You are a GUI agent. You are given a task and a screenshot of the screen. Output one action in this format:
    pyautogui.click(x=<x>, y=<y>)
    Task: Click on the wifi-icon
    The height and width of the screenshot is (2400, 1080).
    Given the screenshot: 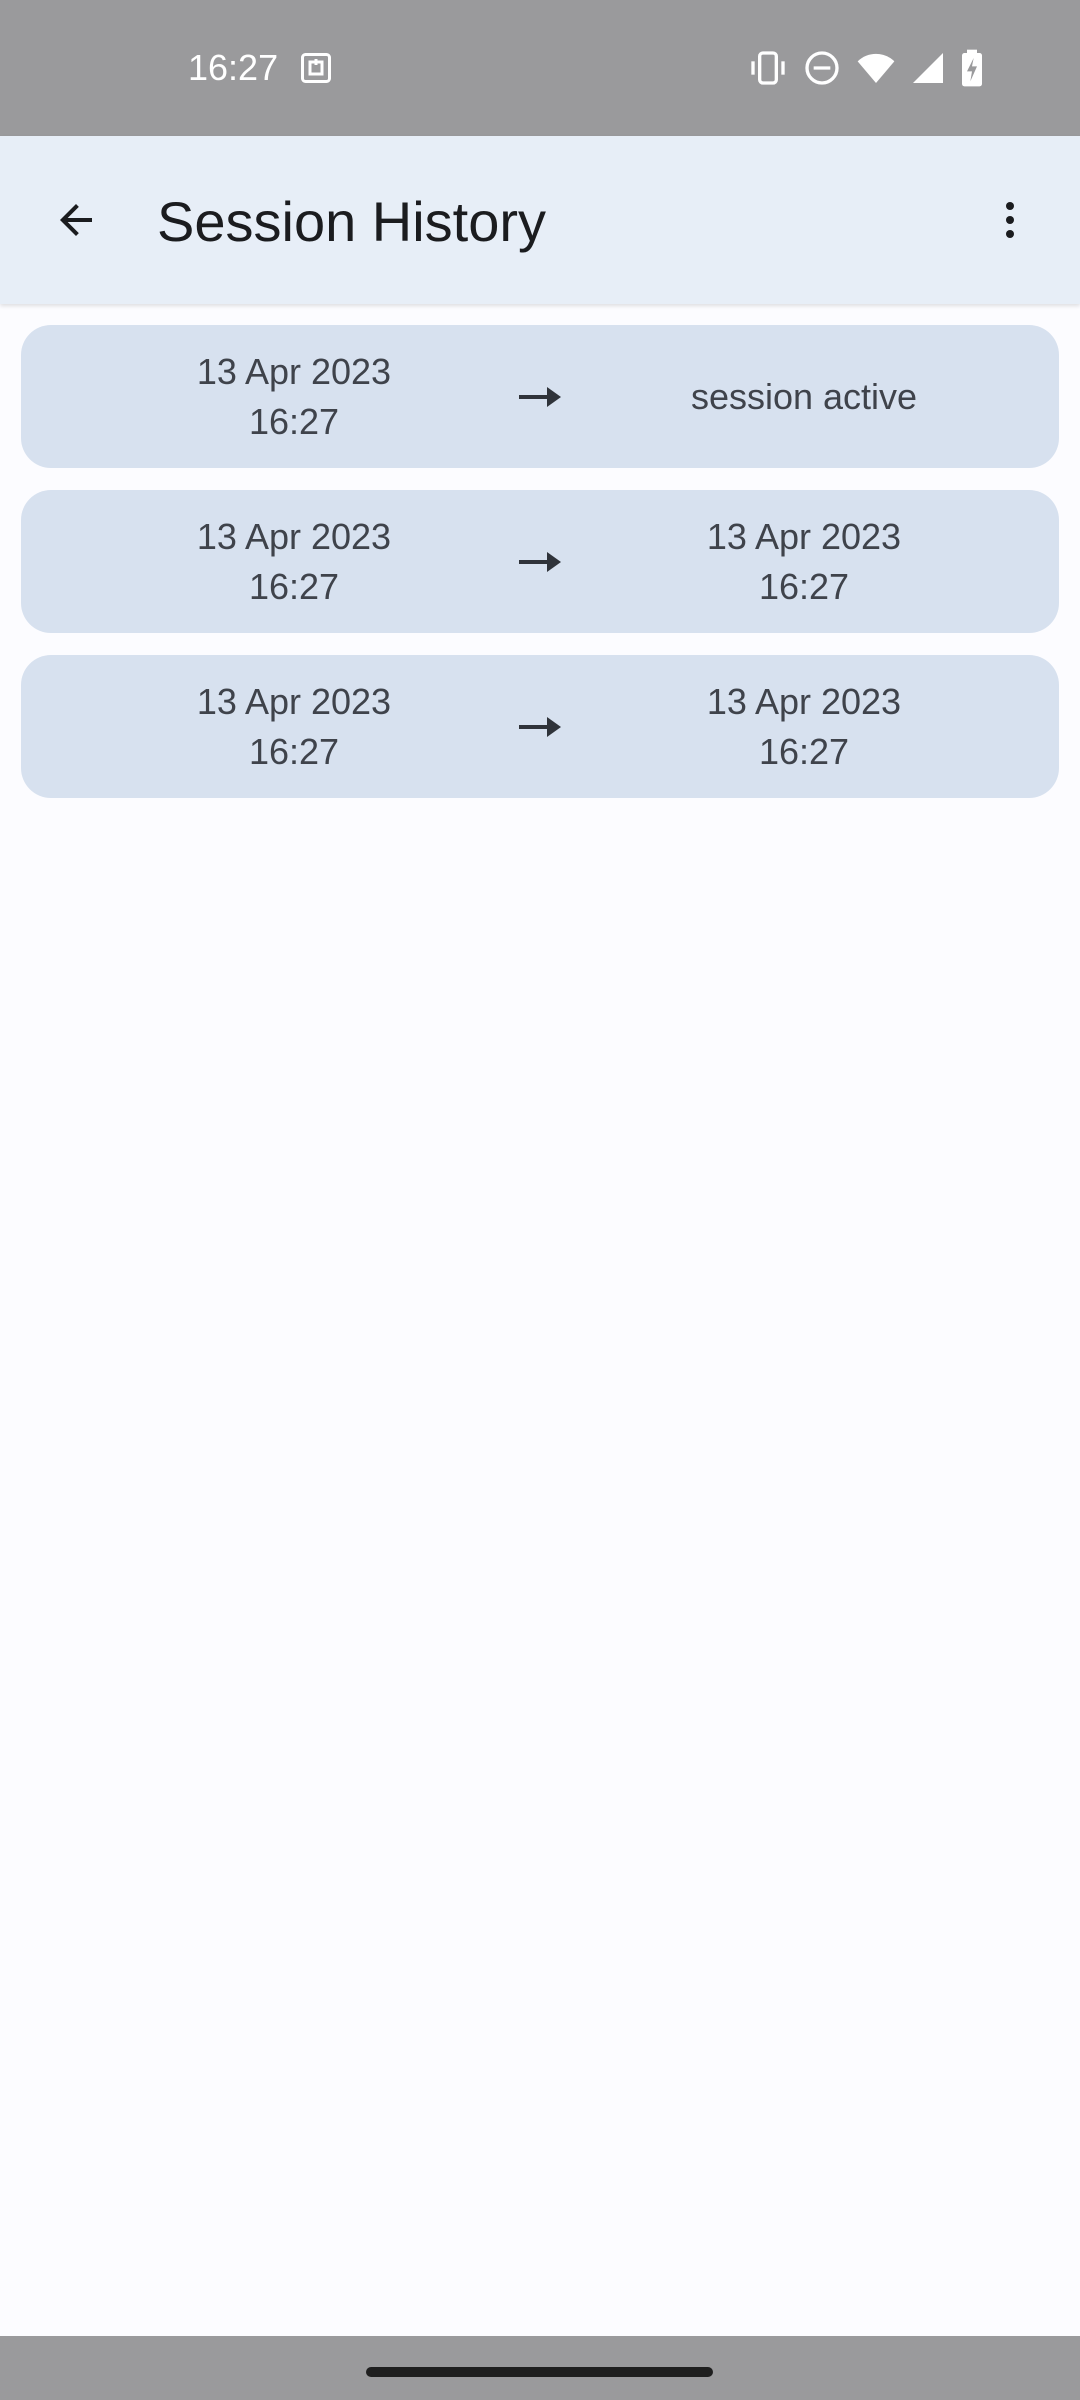 What is the action you would take?
    pyautogui.click(x=876, y=68)
    